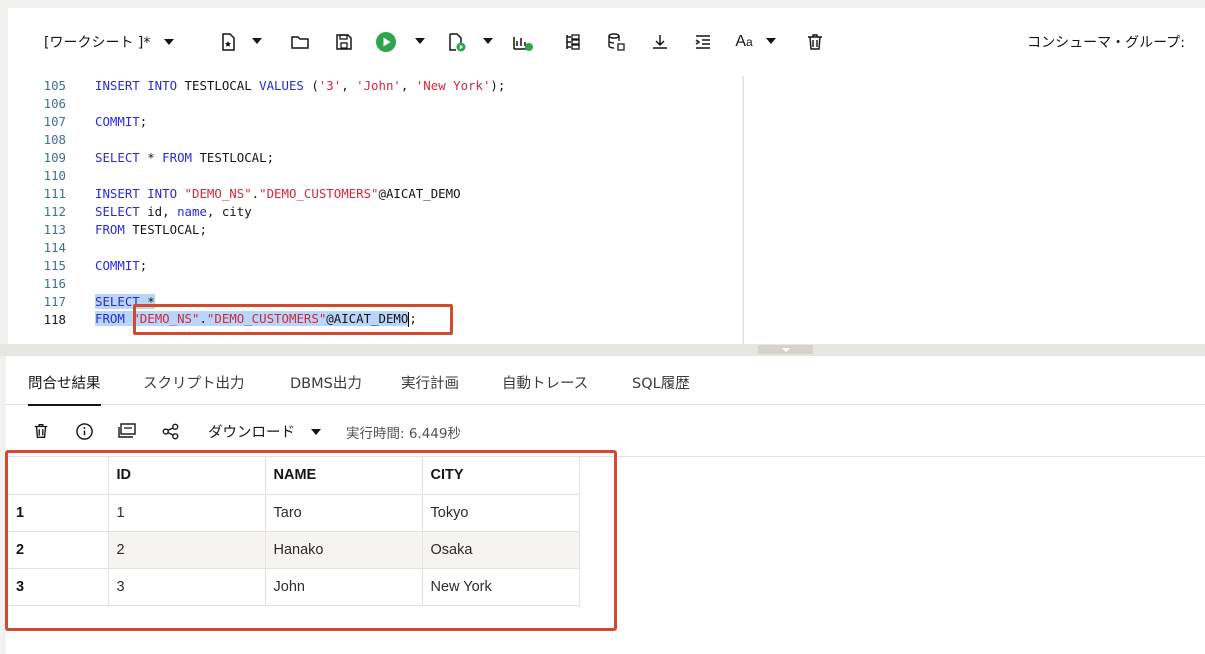  I want to click on code-line-107: 107 COMMIT;, so click(375, 121).